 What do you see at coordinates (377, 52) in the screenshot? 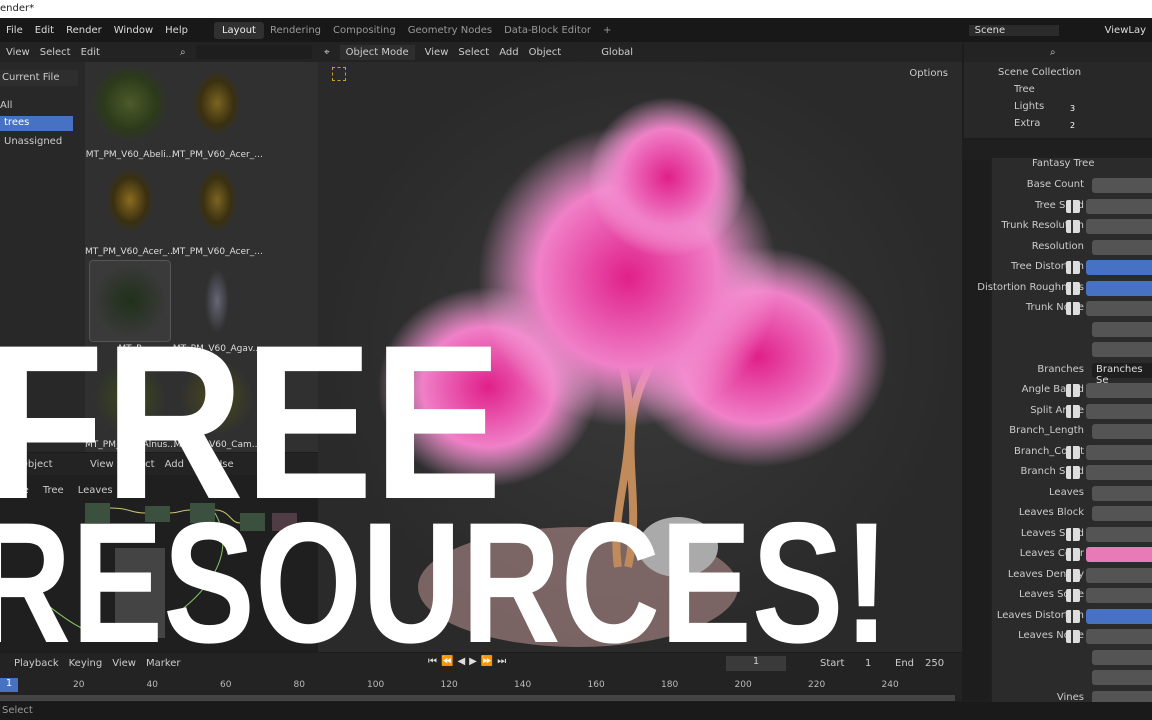
I see `mode-selector: Object Mode` at bounding box center [377, 52].